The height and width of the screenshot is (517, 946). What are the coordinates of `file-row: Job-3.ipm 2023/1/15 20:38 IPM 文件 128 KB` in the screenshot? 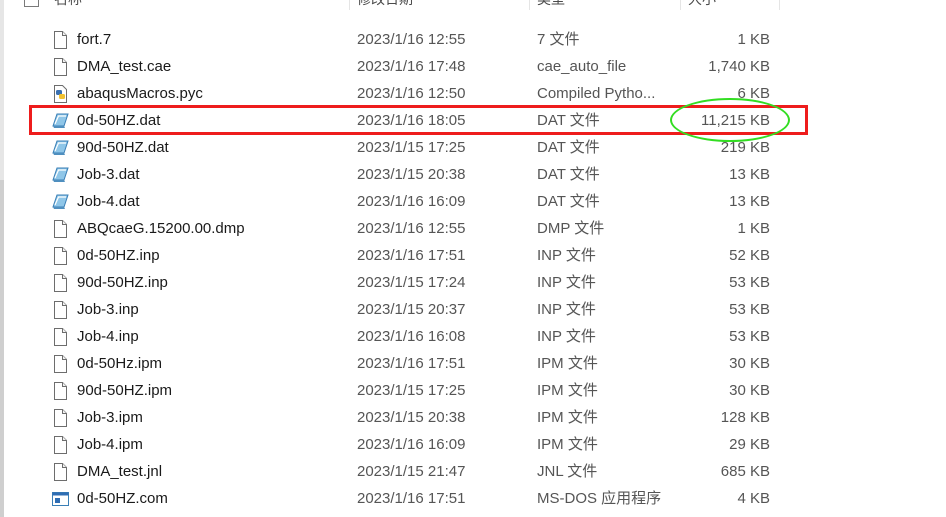 It's located at (473, 417).